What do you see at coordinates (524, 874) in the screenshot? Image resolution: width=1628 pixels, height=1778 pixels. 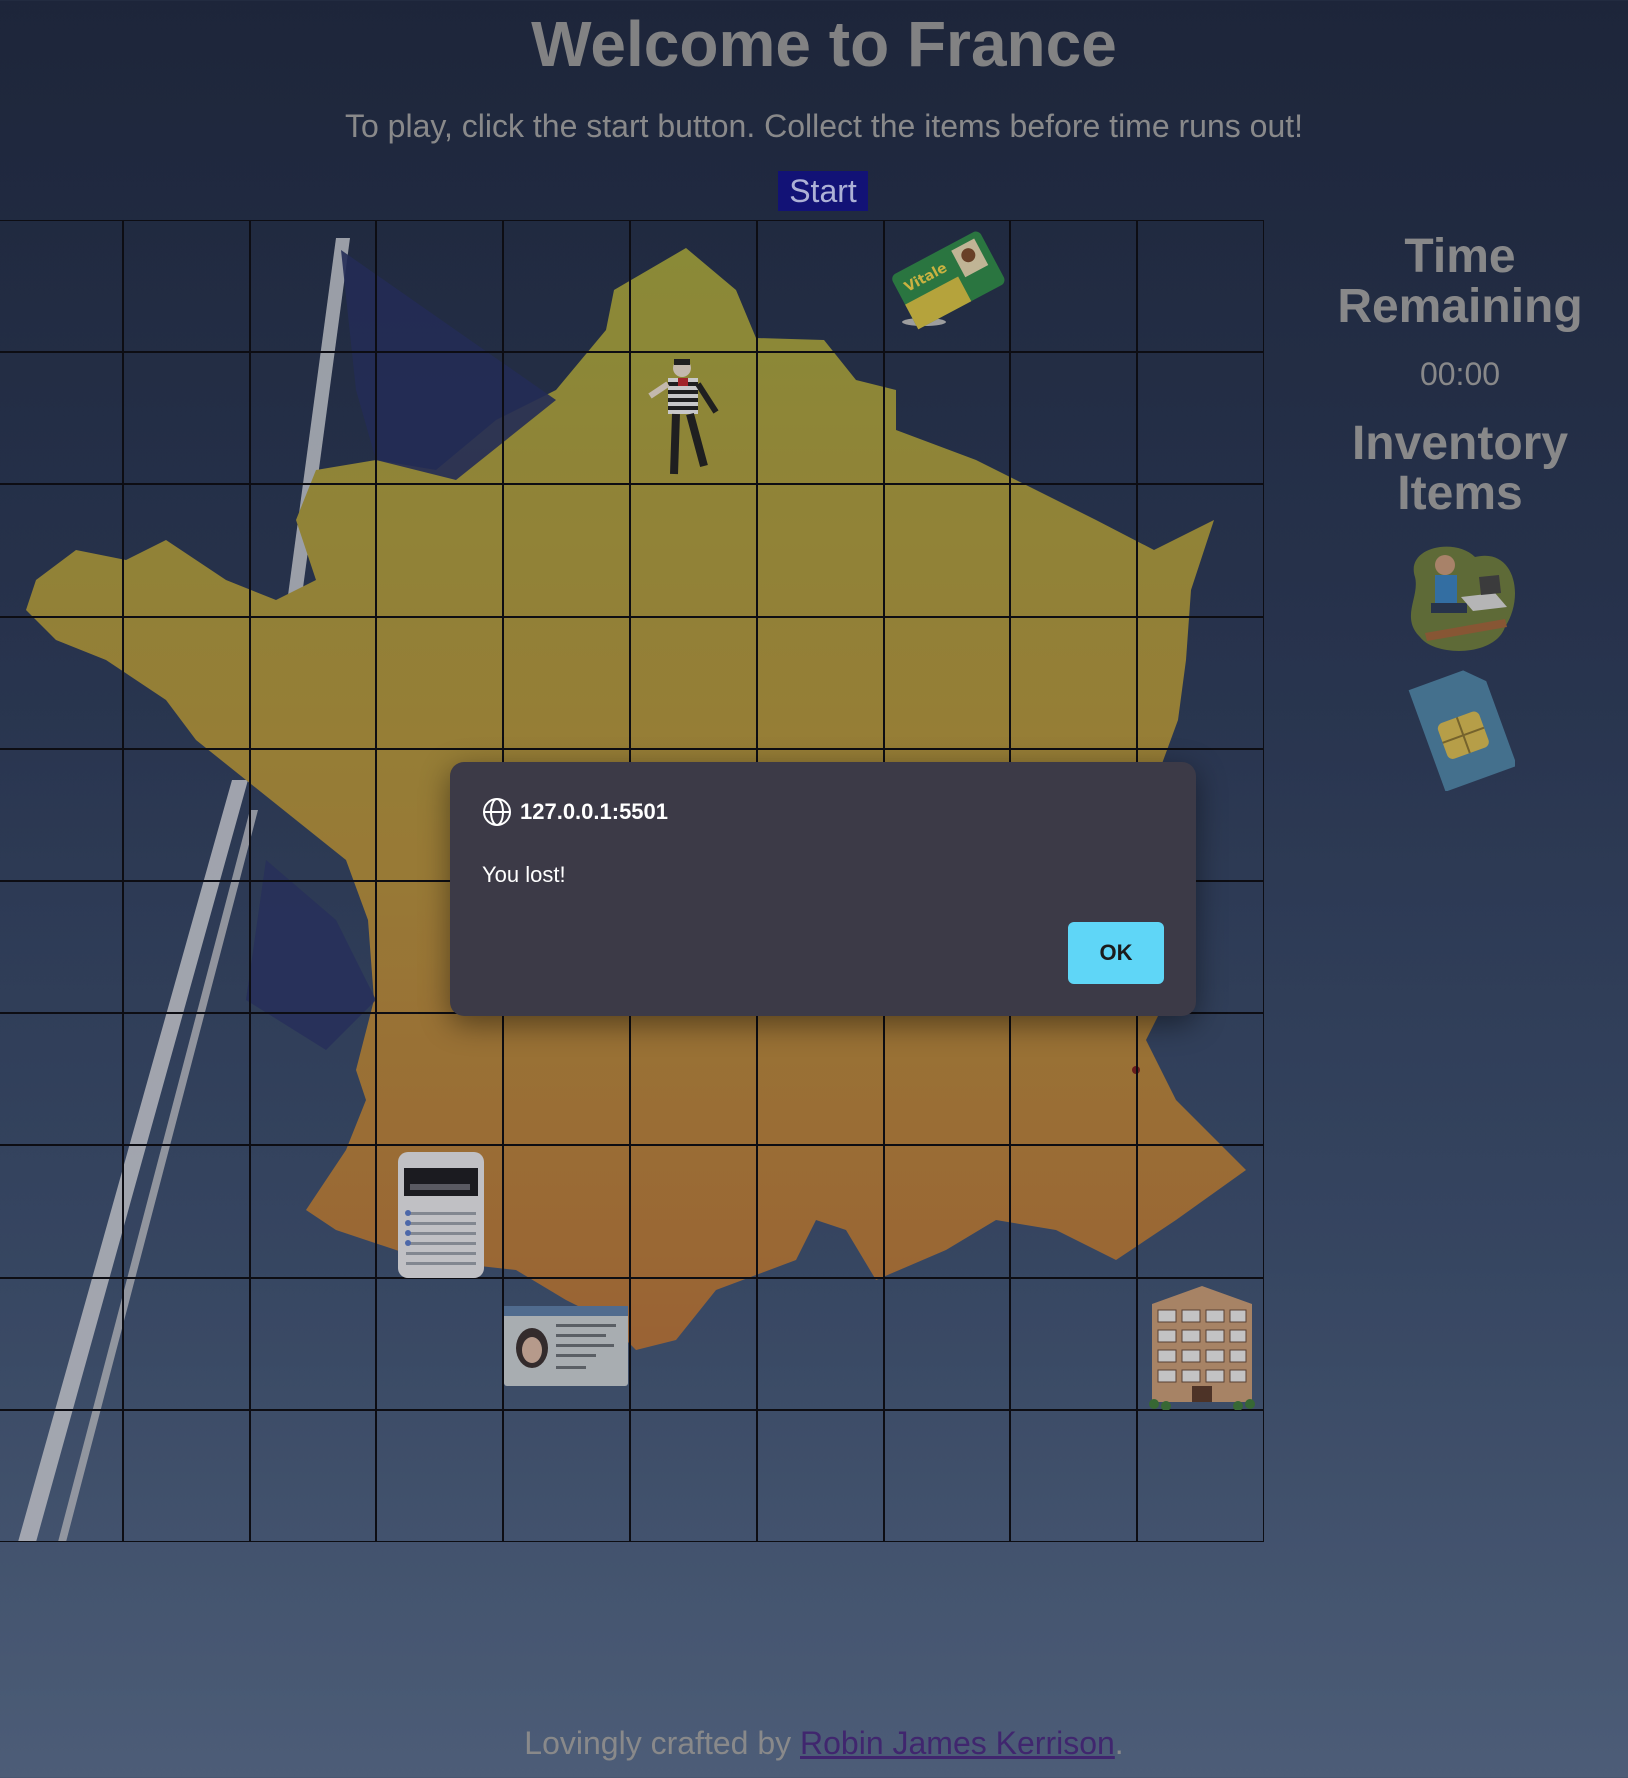 I see `dialog-message: You lost!` at bounding box center [524, 874].